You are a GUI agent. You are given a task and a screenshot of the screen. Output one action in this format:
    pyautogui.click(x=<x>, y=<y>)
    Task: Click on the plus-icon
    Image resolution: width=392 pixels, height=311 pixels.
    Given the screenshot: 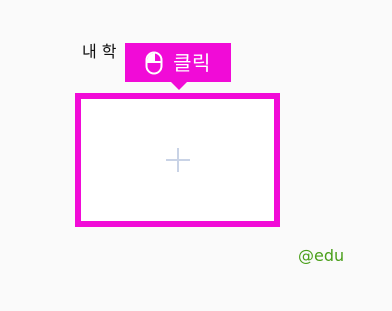 What is the action you would take?
    pyautogui.click(x=177, y=160)
    